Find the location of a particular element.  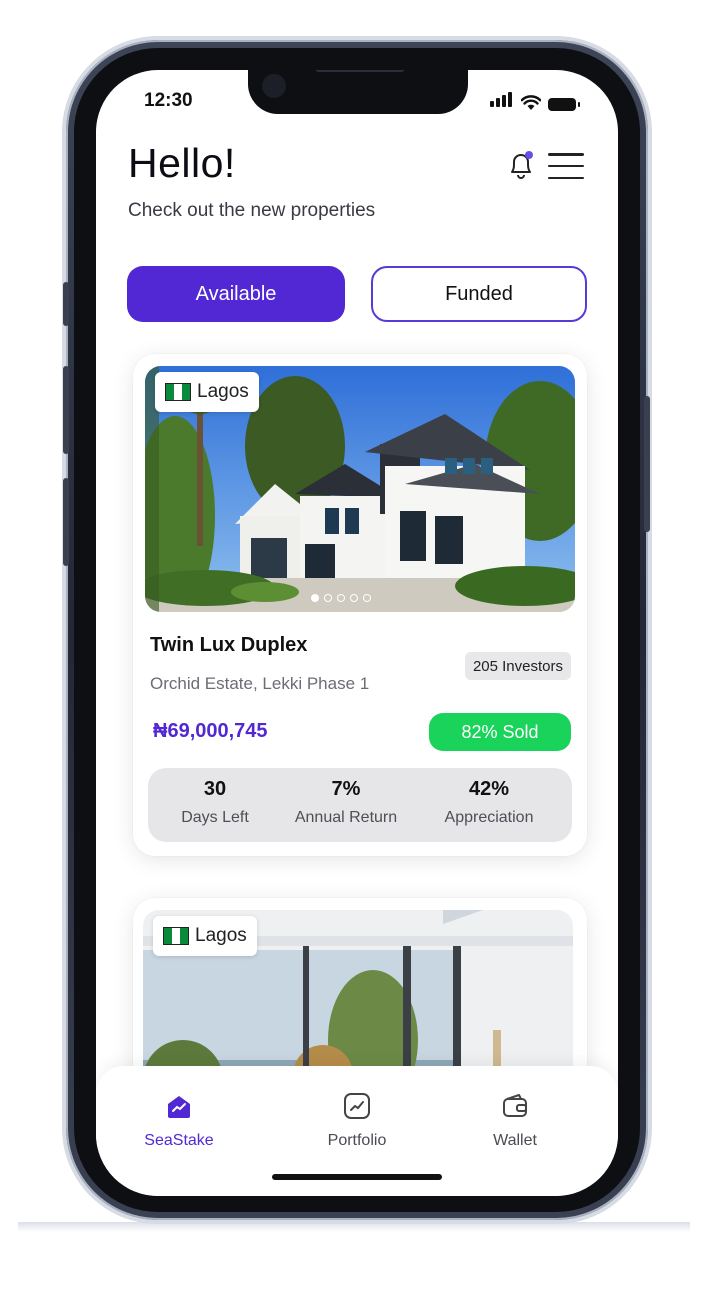

hamburger-menu-icon is located at coordinates (566, 166).